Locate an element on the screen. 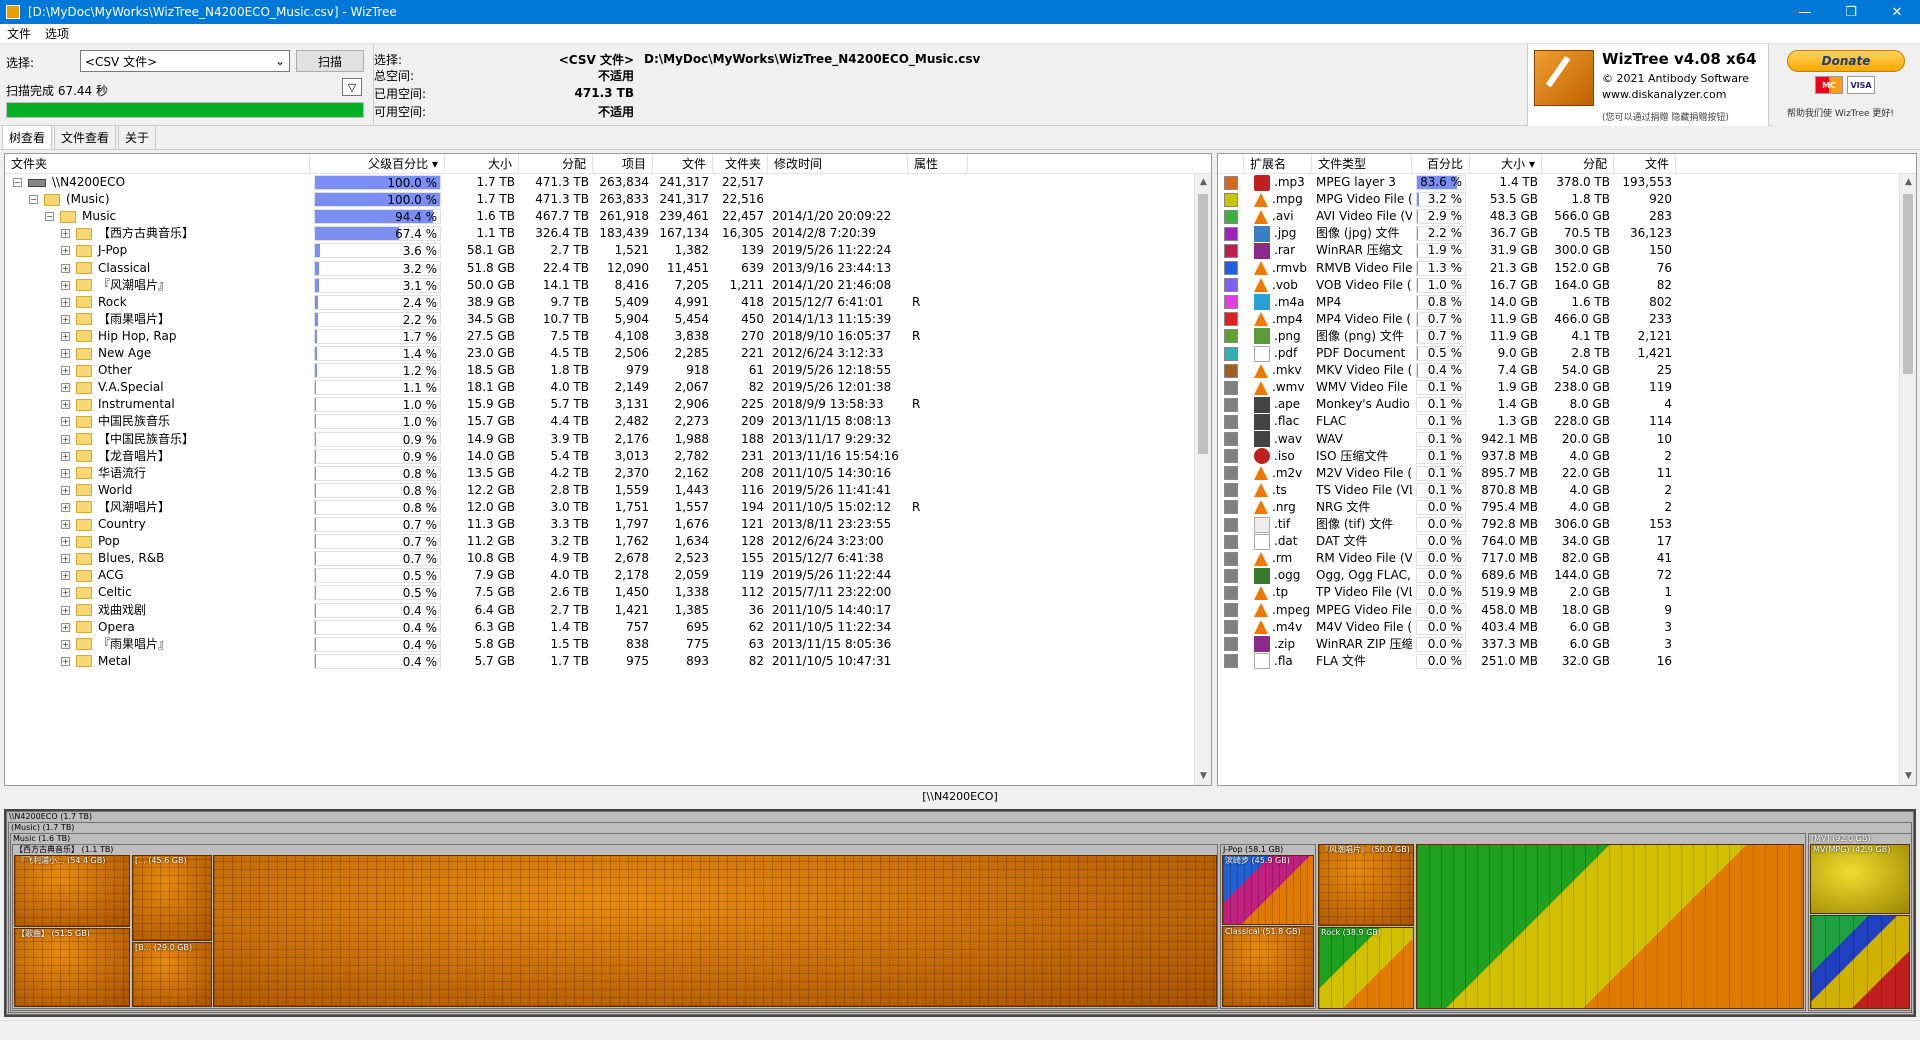  extension-row: .wav WAV 0.1 % 942.1 MB 20.0 GB 10 is located at coordinates (1447, 439).